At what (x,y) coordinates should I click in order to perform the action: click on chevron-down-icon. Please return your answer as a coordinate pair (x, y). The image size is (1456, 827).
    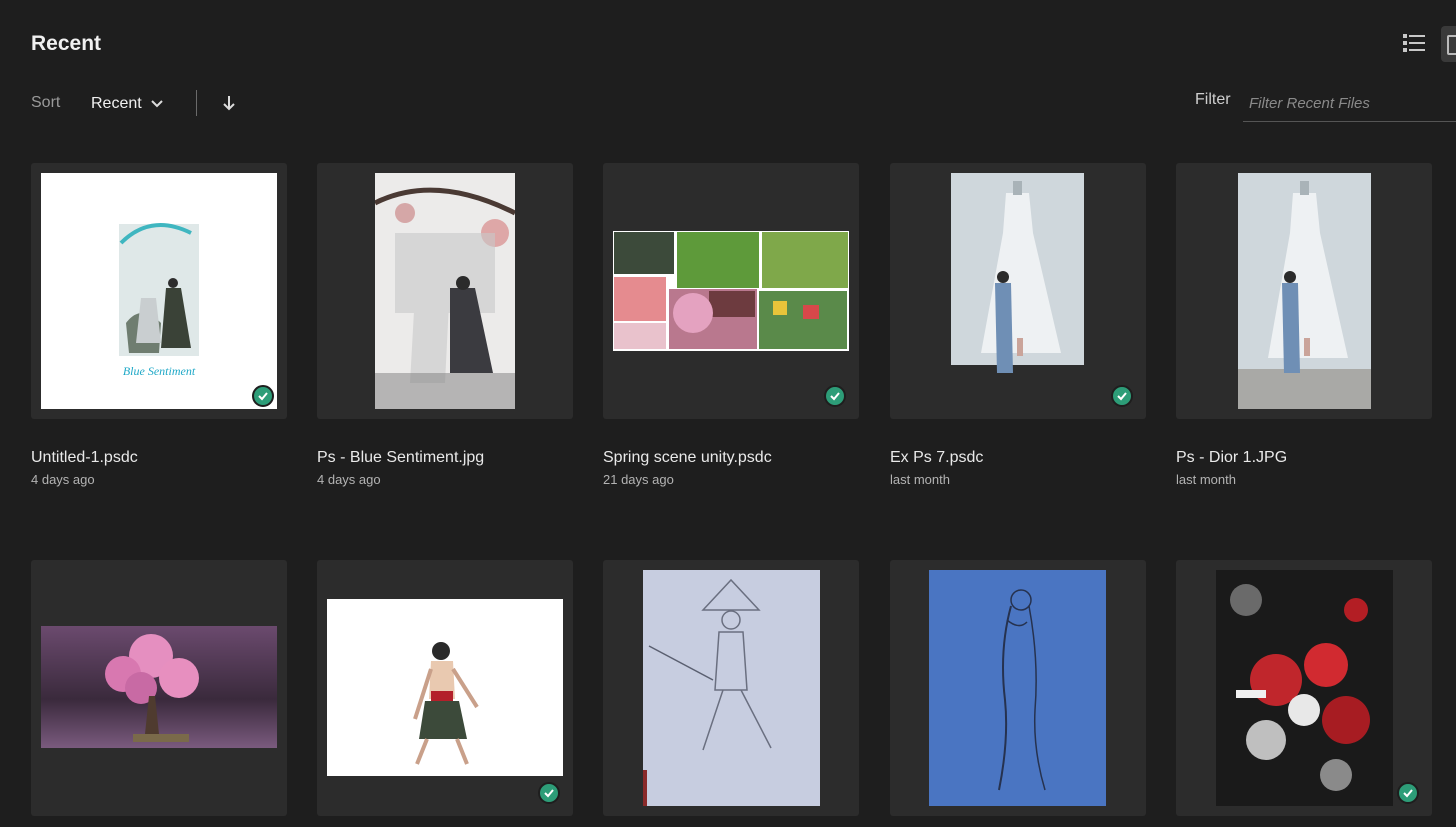
    Looking at the image, I should click on (156, 104).